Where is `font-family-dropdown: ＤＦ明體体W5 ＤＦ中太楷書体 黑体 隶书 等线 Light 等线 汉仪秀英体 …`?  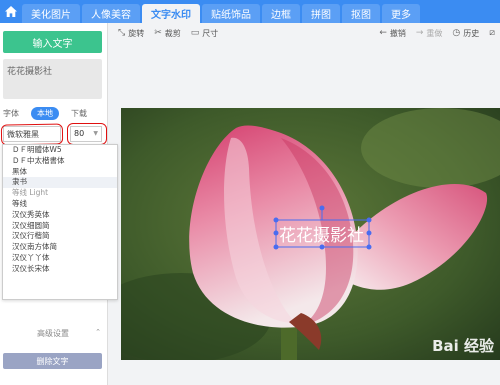 font-family-dropdown: ＤＦ明體体W5 ＤＦ中太楷書体 黑体 隶书 等线 Light 等线 汉仪秀英体 … is located at coordinates (60, 222).